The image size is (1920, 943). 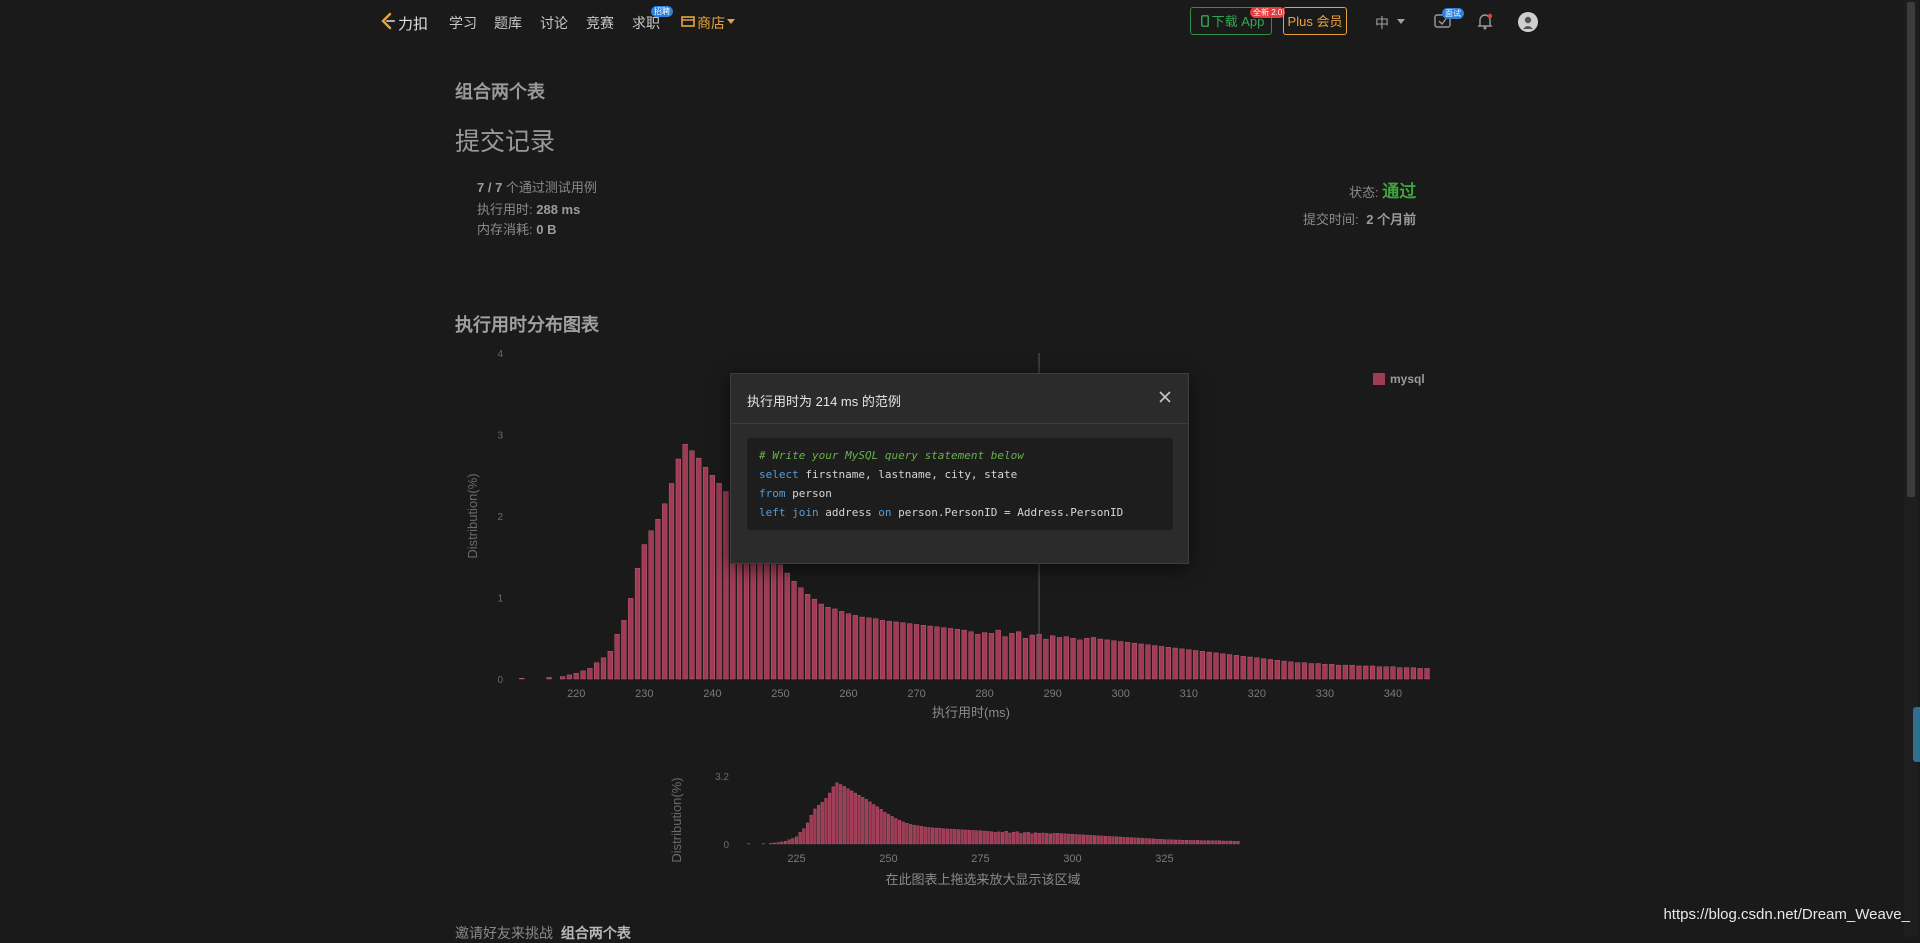 What do you see at coordinates (554, 23) in the screenshot?
I see `nav-item-discuss: 讨论` at bounding box center [554, 23].